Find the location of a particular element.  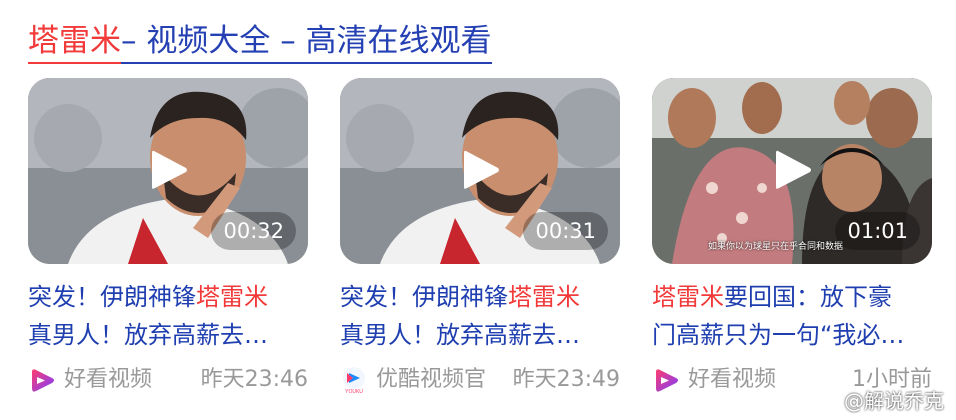

video-meta-2: YOUKU 优酷视频官 昨天23:49 is located at coordinates (480, 380).